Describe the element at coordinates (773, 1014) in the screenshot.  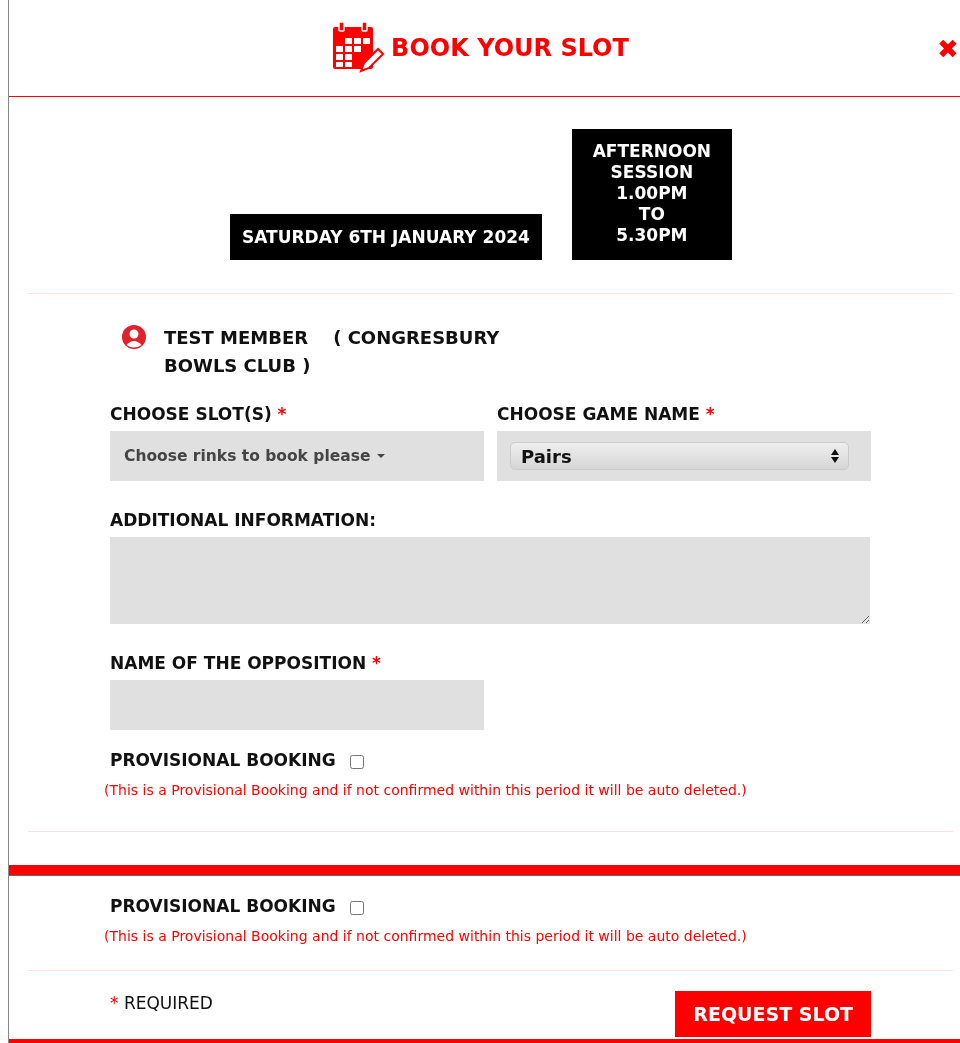
I see `request-slot-button: REQUEST SLOT` at that location.